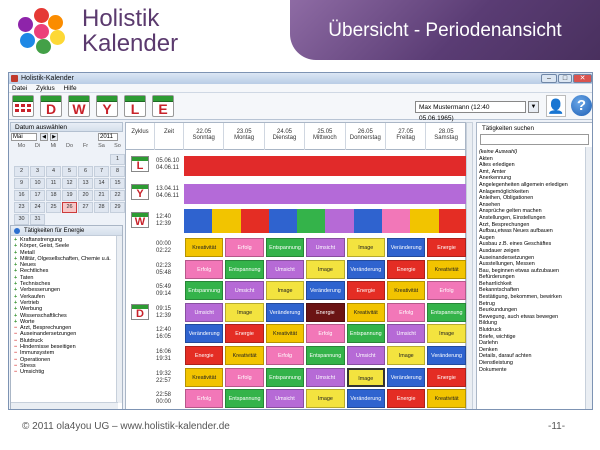 Image resolution: width=600 pixels, height=450 pixels. What do you see at coordinates (532, 317) in the screenshot?
I see `activity-item: Bewegung, auch etwas bewegen` at bounding box center [532, 317].